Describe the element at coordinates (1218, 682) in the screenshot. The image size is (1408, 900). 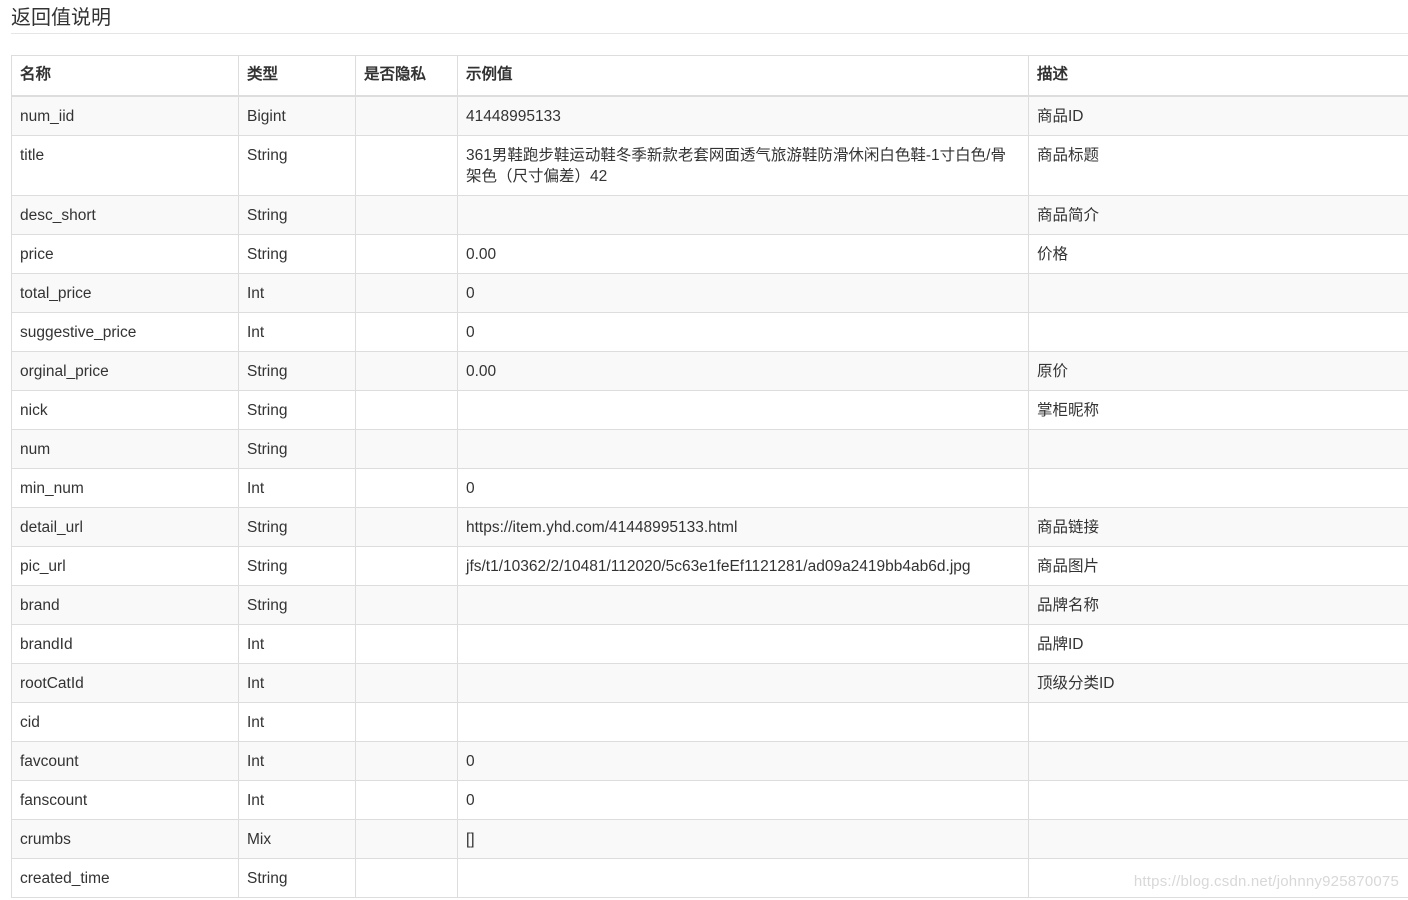
I see `cell-description: 顶级分类ID` at that location.